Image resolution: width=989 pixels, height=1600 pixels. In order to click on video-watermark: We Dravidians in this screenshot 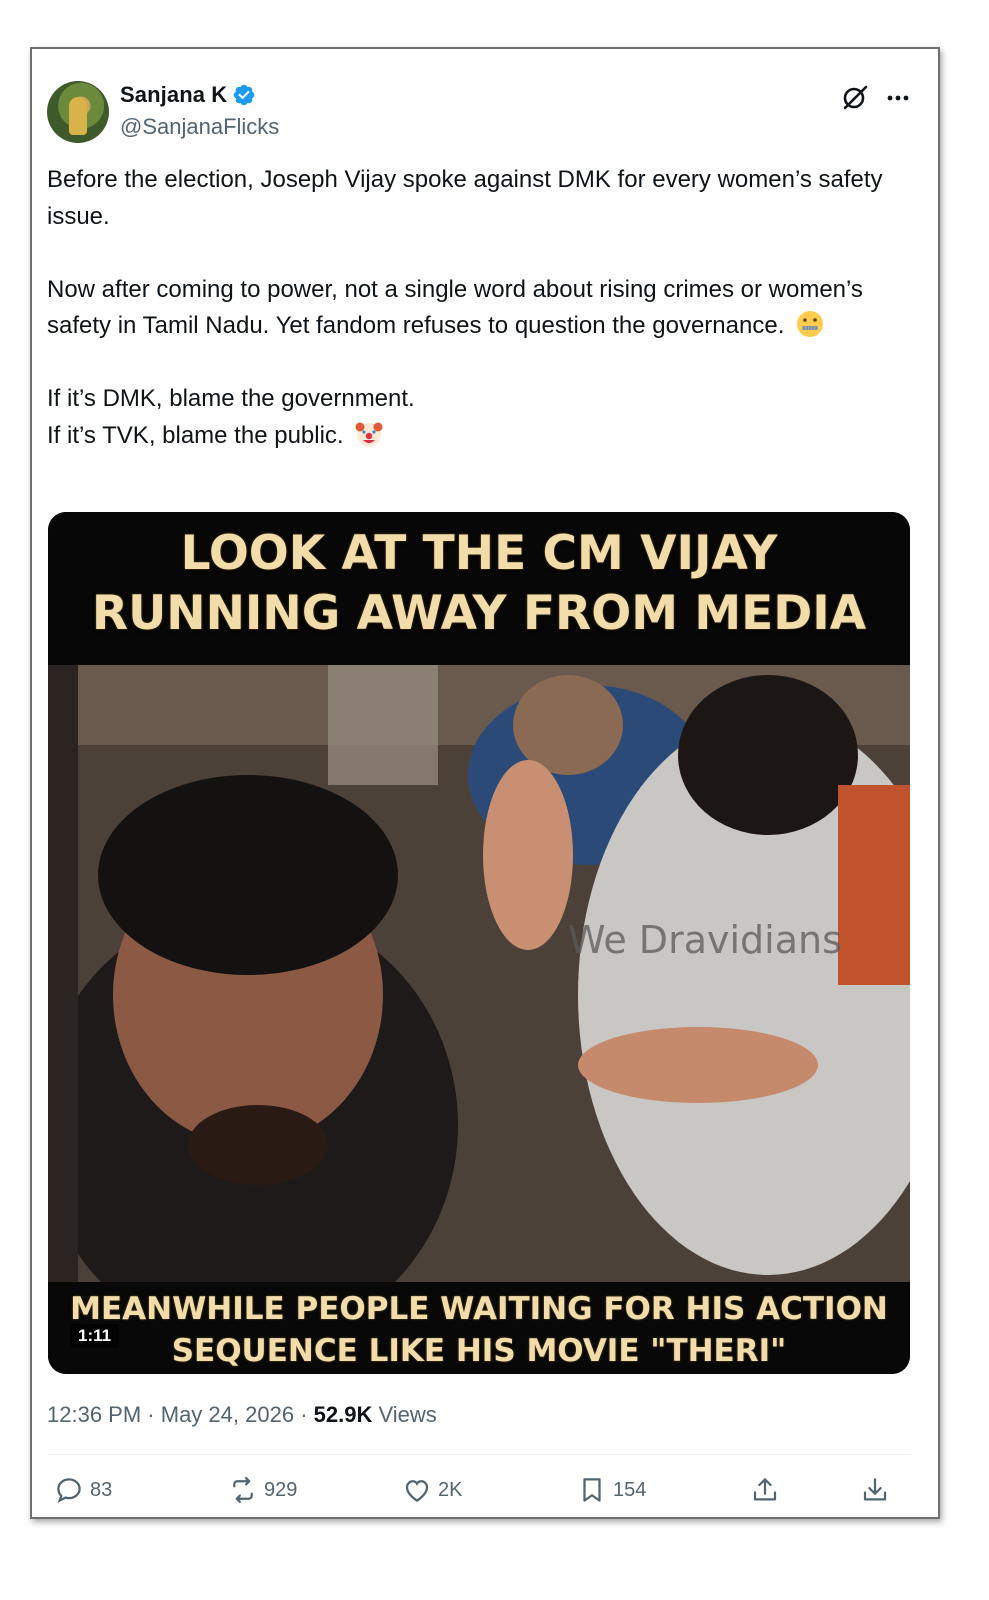, I will do `click(705, 940)`.